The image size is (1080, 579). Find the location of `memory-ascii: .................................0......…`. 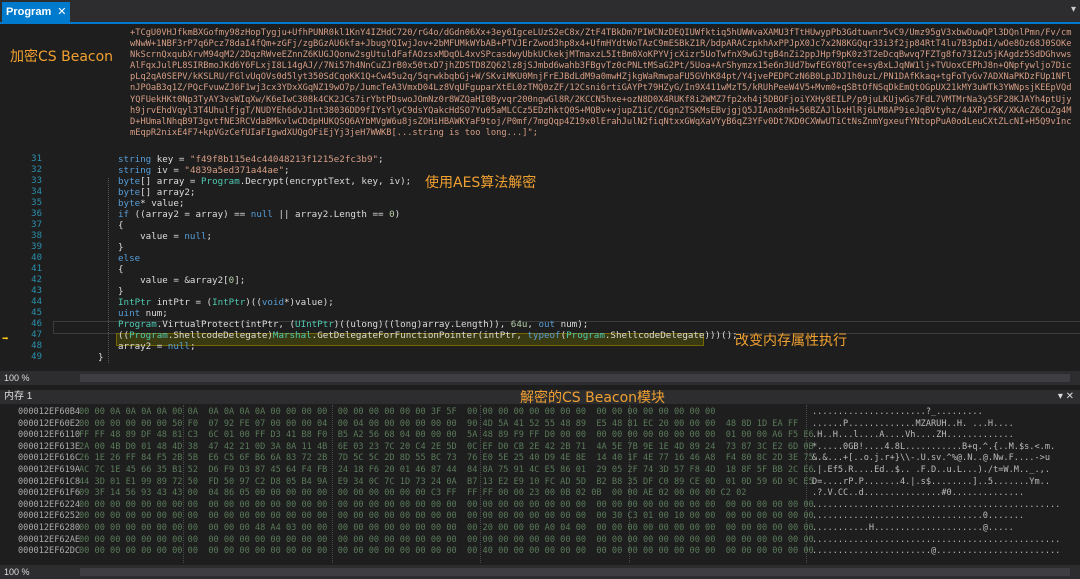

memory-ascii: .................................0......… is located at coordinates (918, 516).